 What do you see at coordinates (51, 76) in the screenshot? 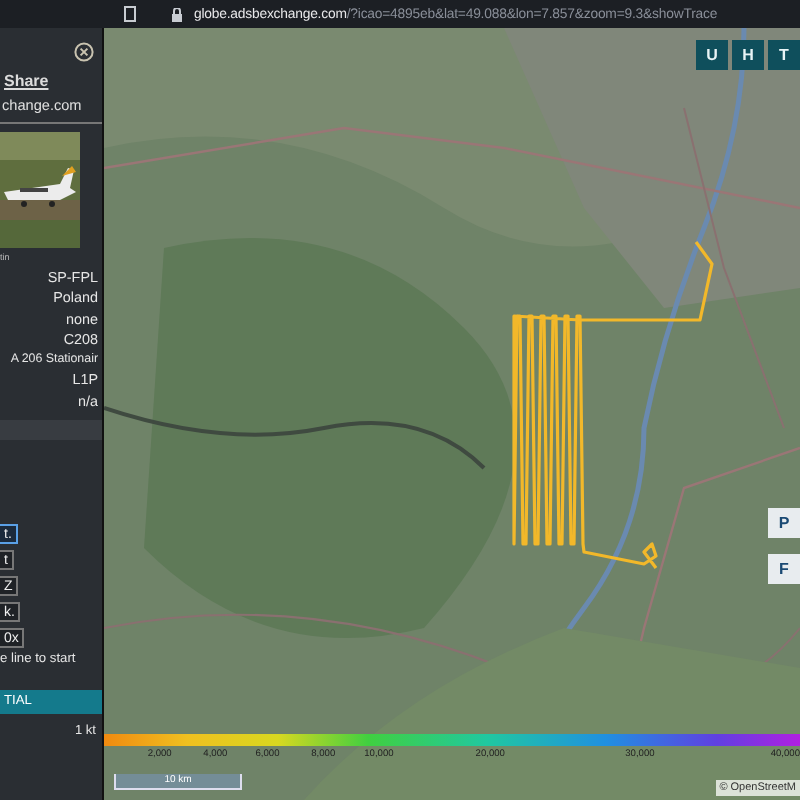
I see `share-link: Share` at bounding box center [51, 76].